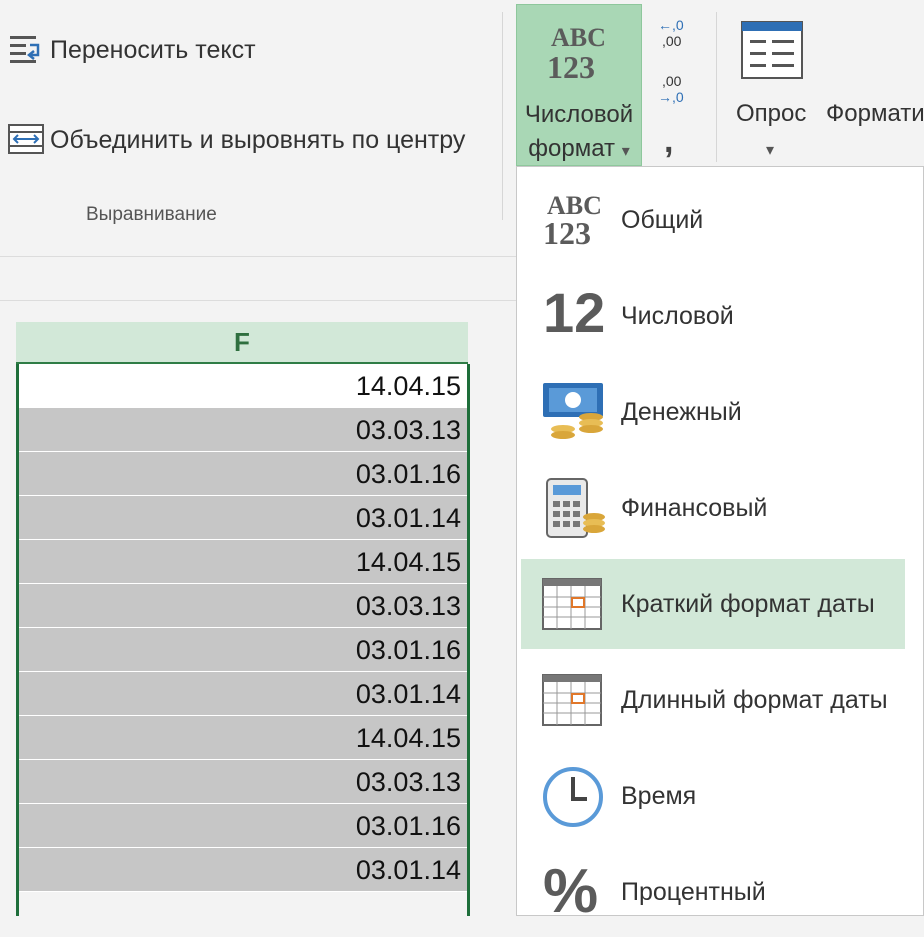  I want to click on decrease-decimal-icon: →,0, so click(671, 97).